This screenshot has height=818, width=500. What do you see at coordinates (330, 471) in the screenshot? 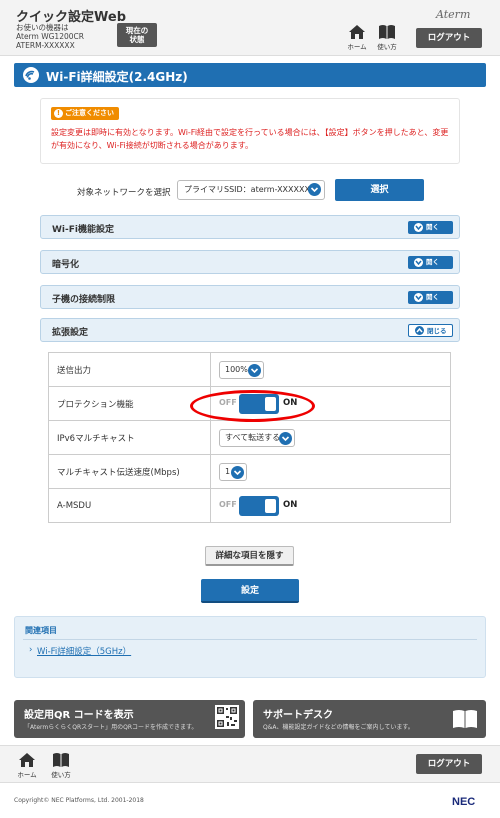
I see `setting-value-cell: 1` at bounding box center [330, 471].